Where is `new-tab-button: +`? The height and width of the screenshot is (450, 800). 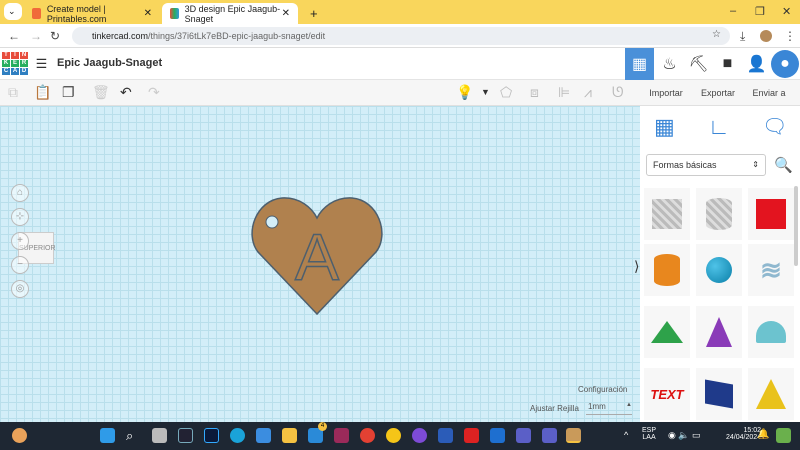 new-tab-button: + is located at coordinates (314, 13).